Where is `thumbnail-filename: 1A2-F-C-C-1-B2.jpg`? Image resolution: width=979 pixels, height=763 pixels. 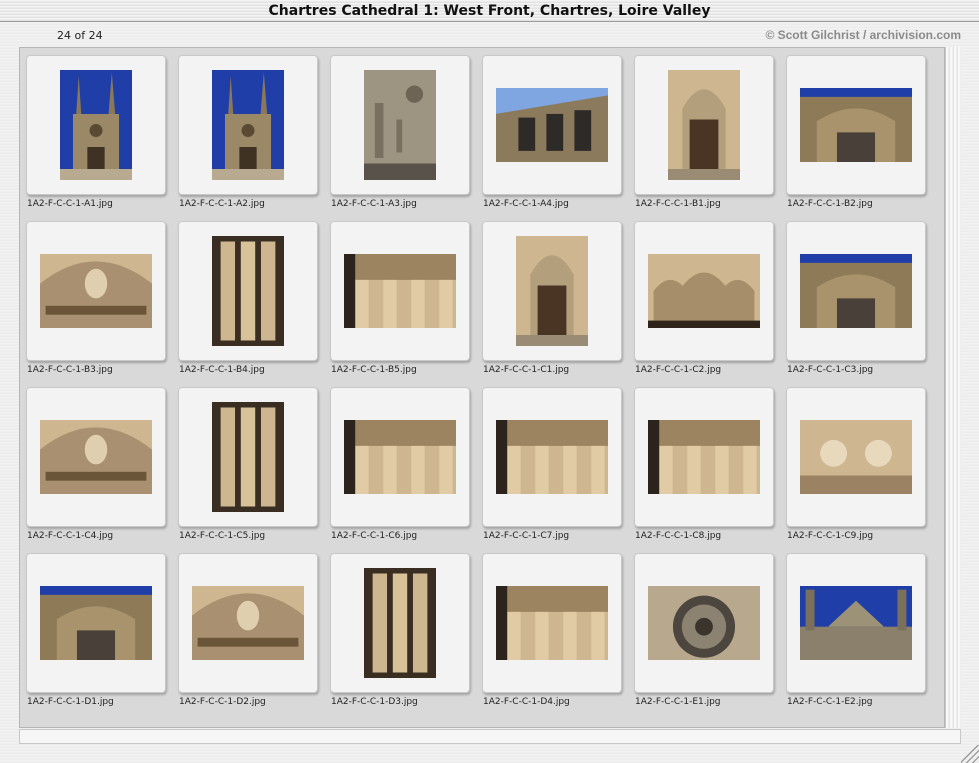 thumbnail-filename: 1A2-F-C-C-1-B2.jpg is located at coordinates (830, 204).